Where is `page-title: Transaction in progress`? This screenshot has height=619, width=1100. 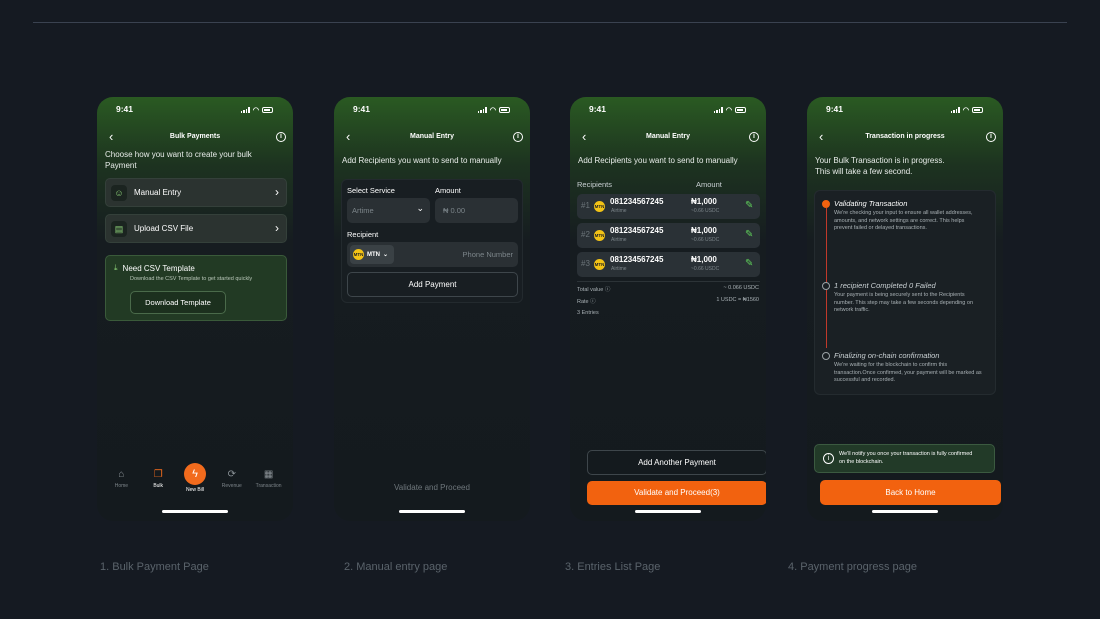
page-title: Transaction in progress is located at coordinates (905, 136).